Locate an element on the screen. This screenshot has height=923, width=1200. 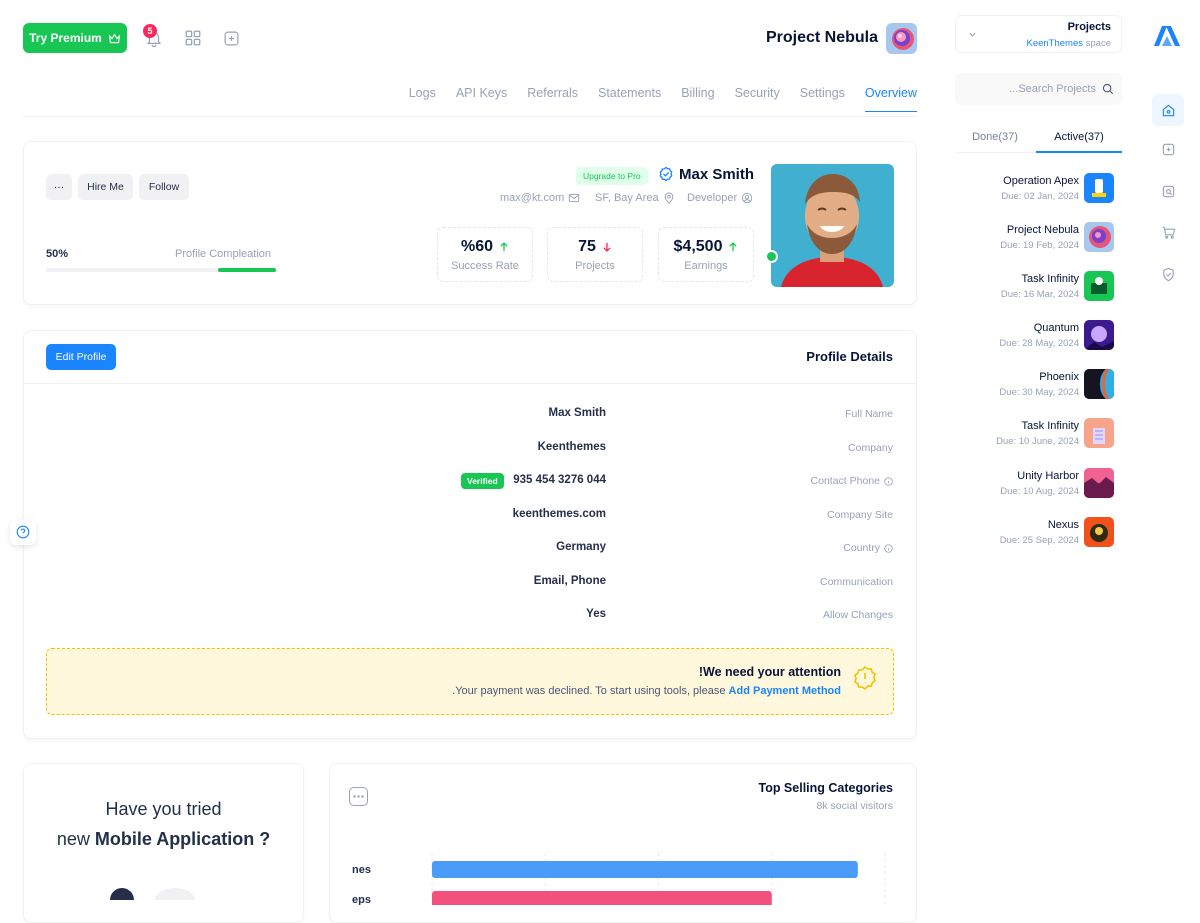
stat-earnings-value: $4,500 is located at coordinates (698, 246).